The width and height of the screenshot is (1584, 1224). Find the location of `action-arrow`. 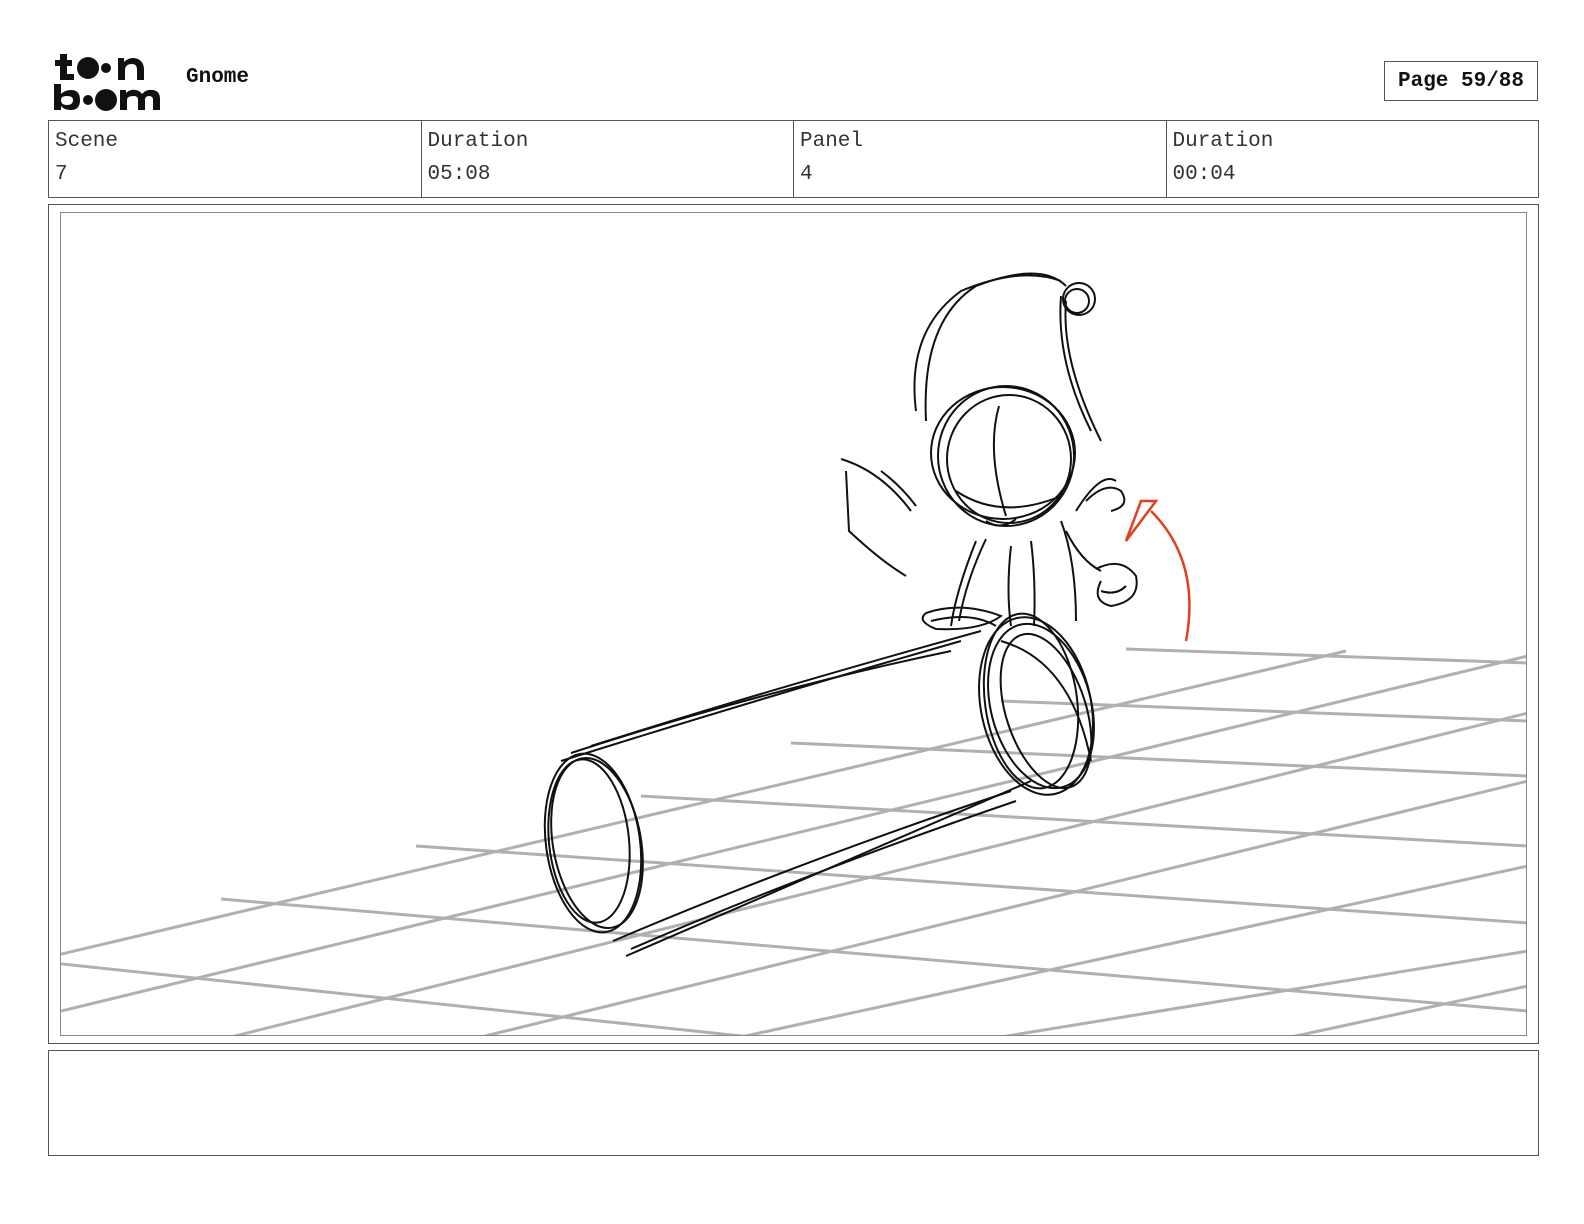

action-arrow is located at coordinates (1157, 570).